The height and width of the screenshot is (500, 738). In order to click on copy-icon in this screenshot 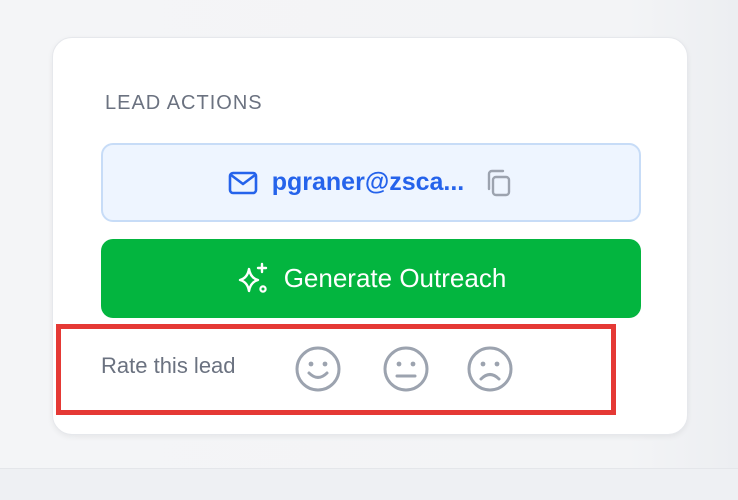, I will do `click(499, 183)`.